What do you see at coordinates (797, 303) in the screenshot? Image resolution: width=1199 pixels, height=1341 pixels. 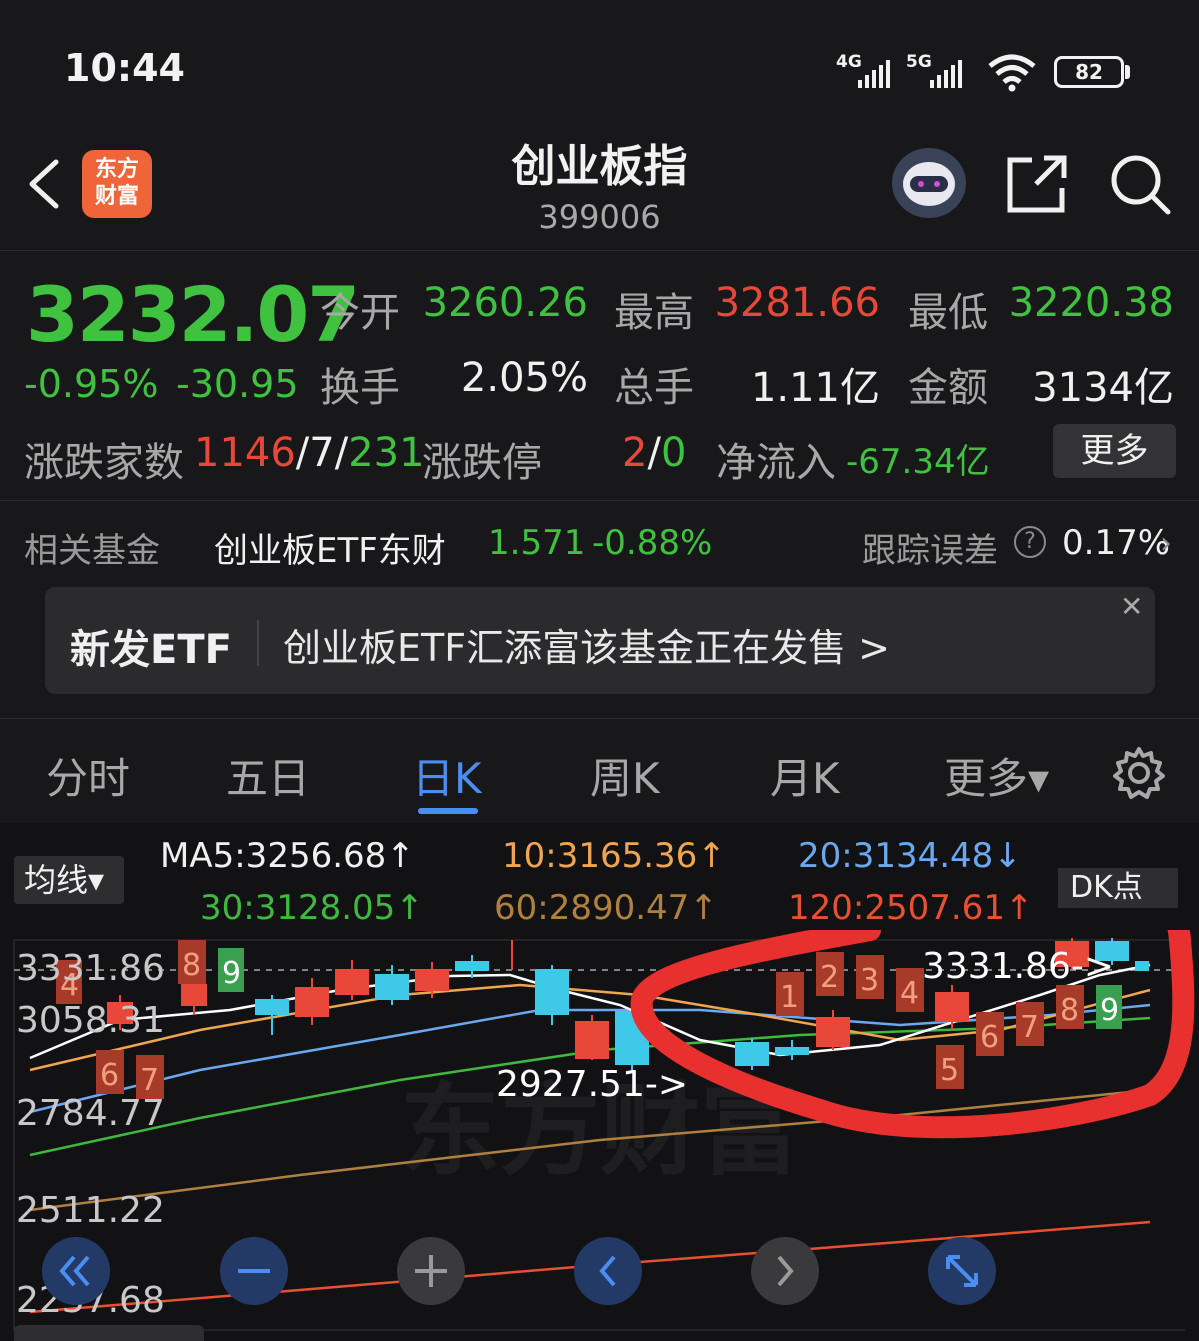 I see `high-value: 3281.66` at bounding box center [797, 303].